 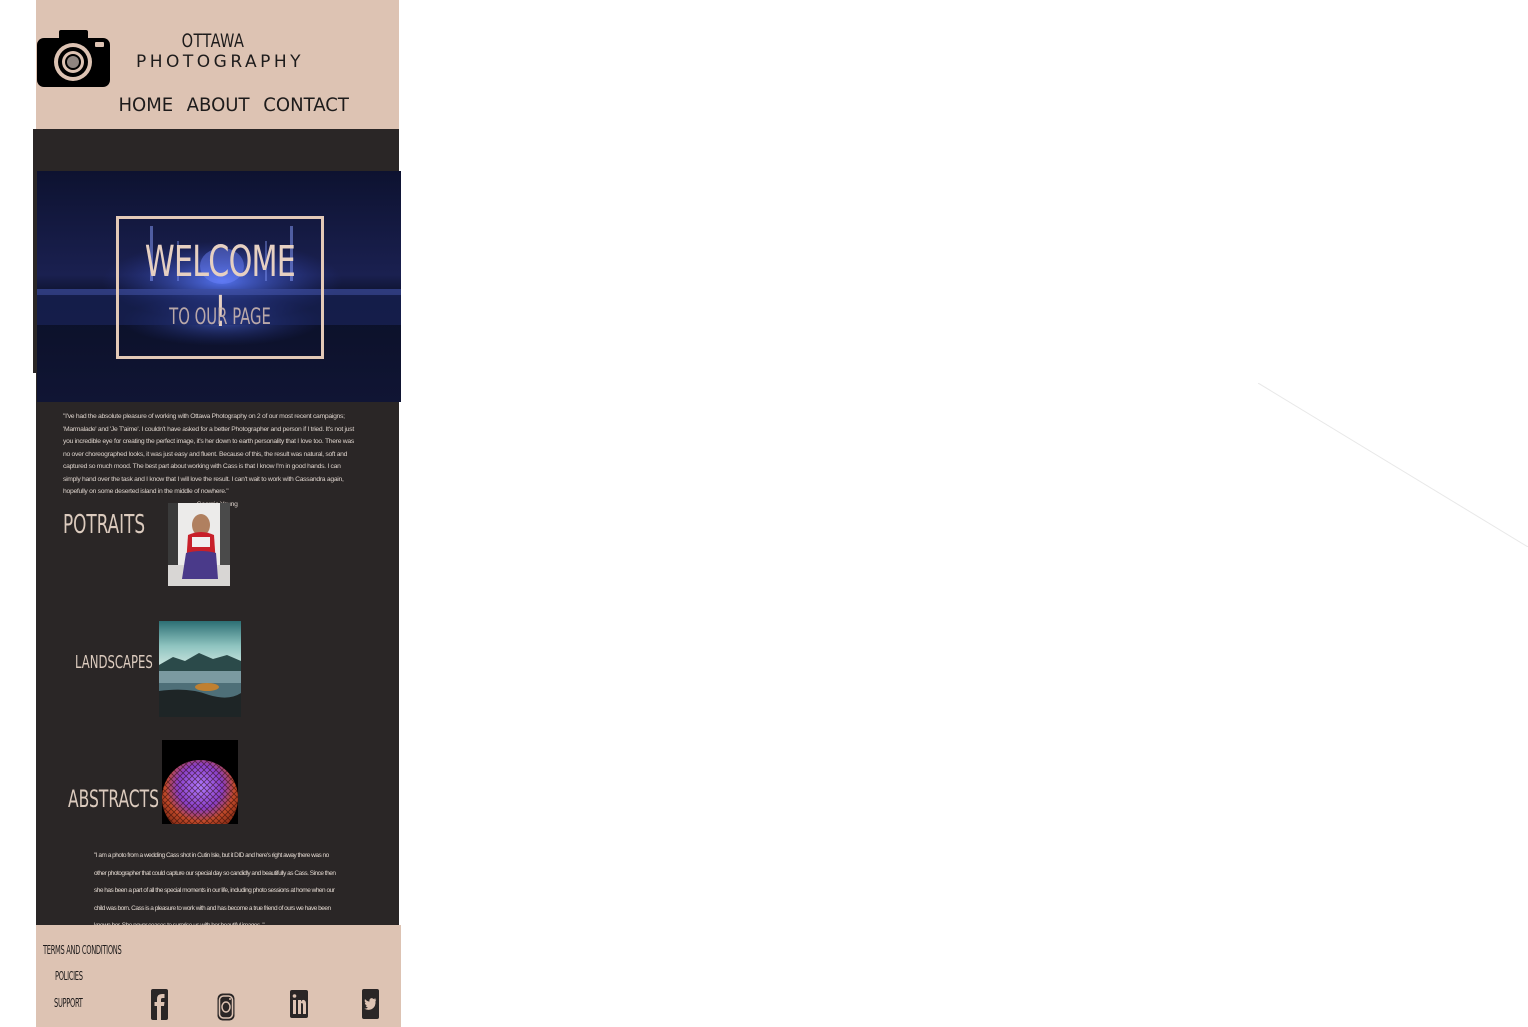 I want to click on camera-icon, so click(x=73, y=58).